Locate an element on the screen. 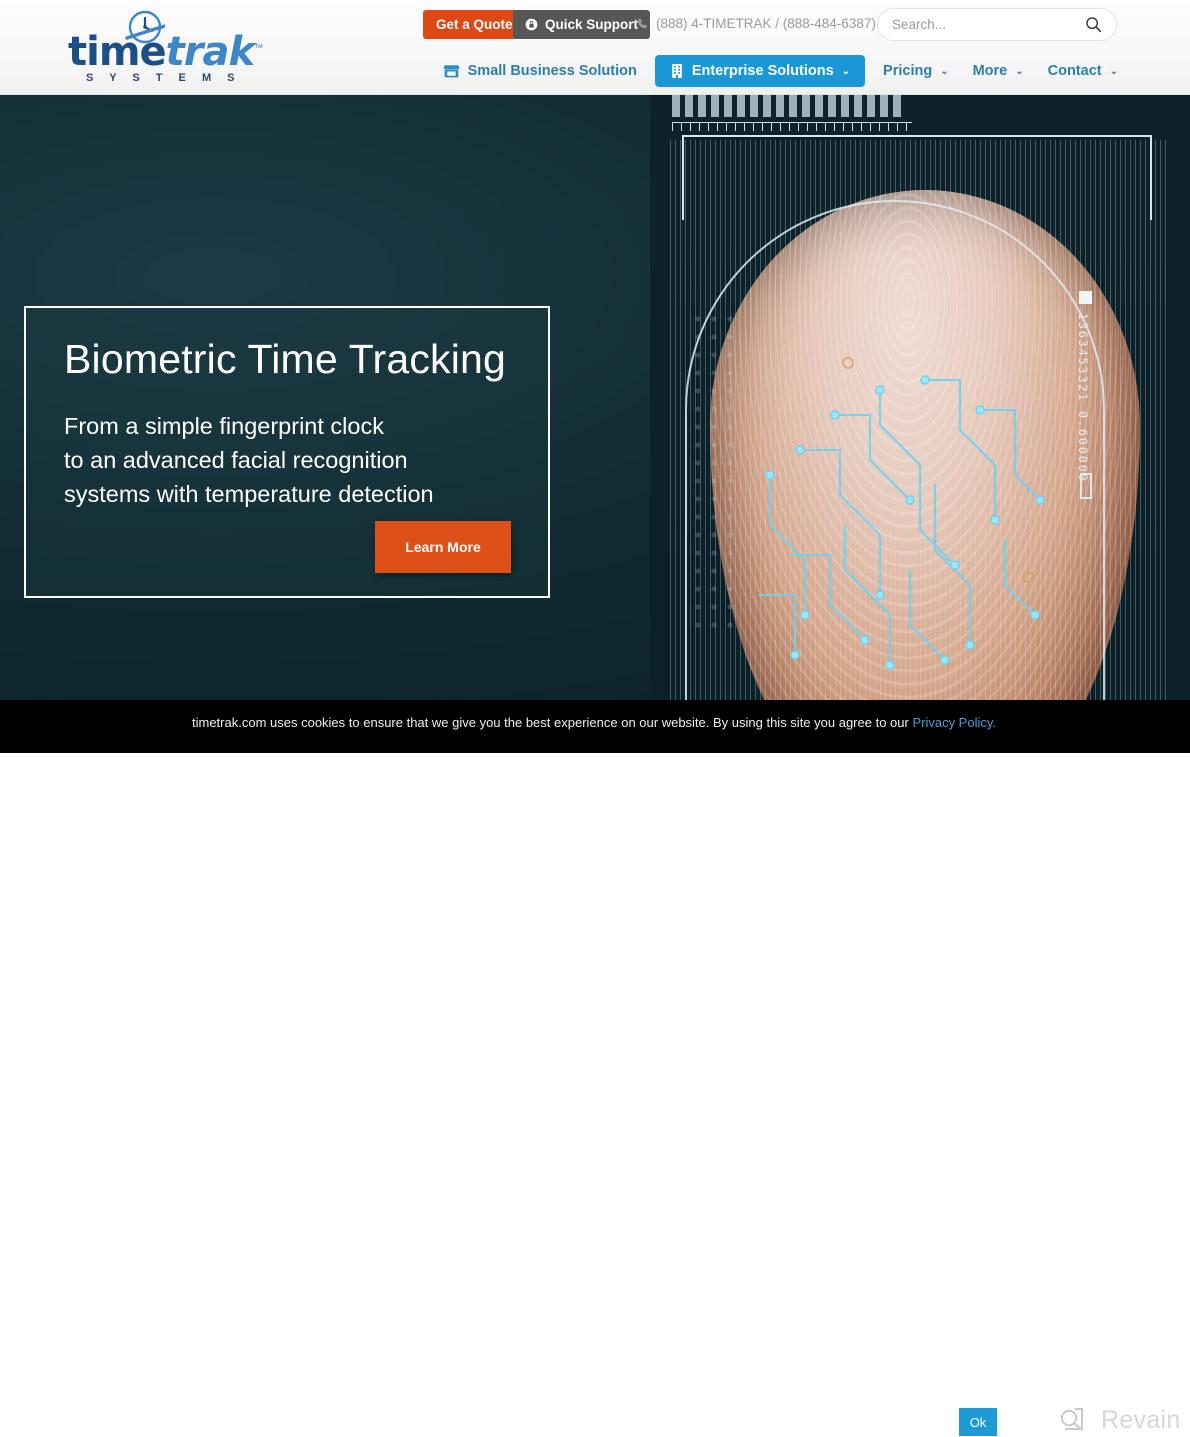 This screenshot has height=1437, width=1190. nav-item-pricing: Pricing ⌄ is located at coordinates (916, 71).